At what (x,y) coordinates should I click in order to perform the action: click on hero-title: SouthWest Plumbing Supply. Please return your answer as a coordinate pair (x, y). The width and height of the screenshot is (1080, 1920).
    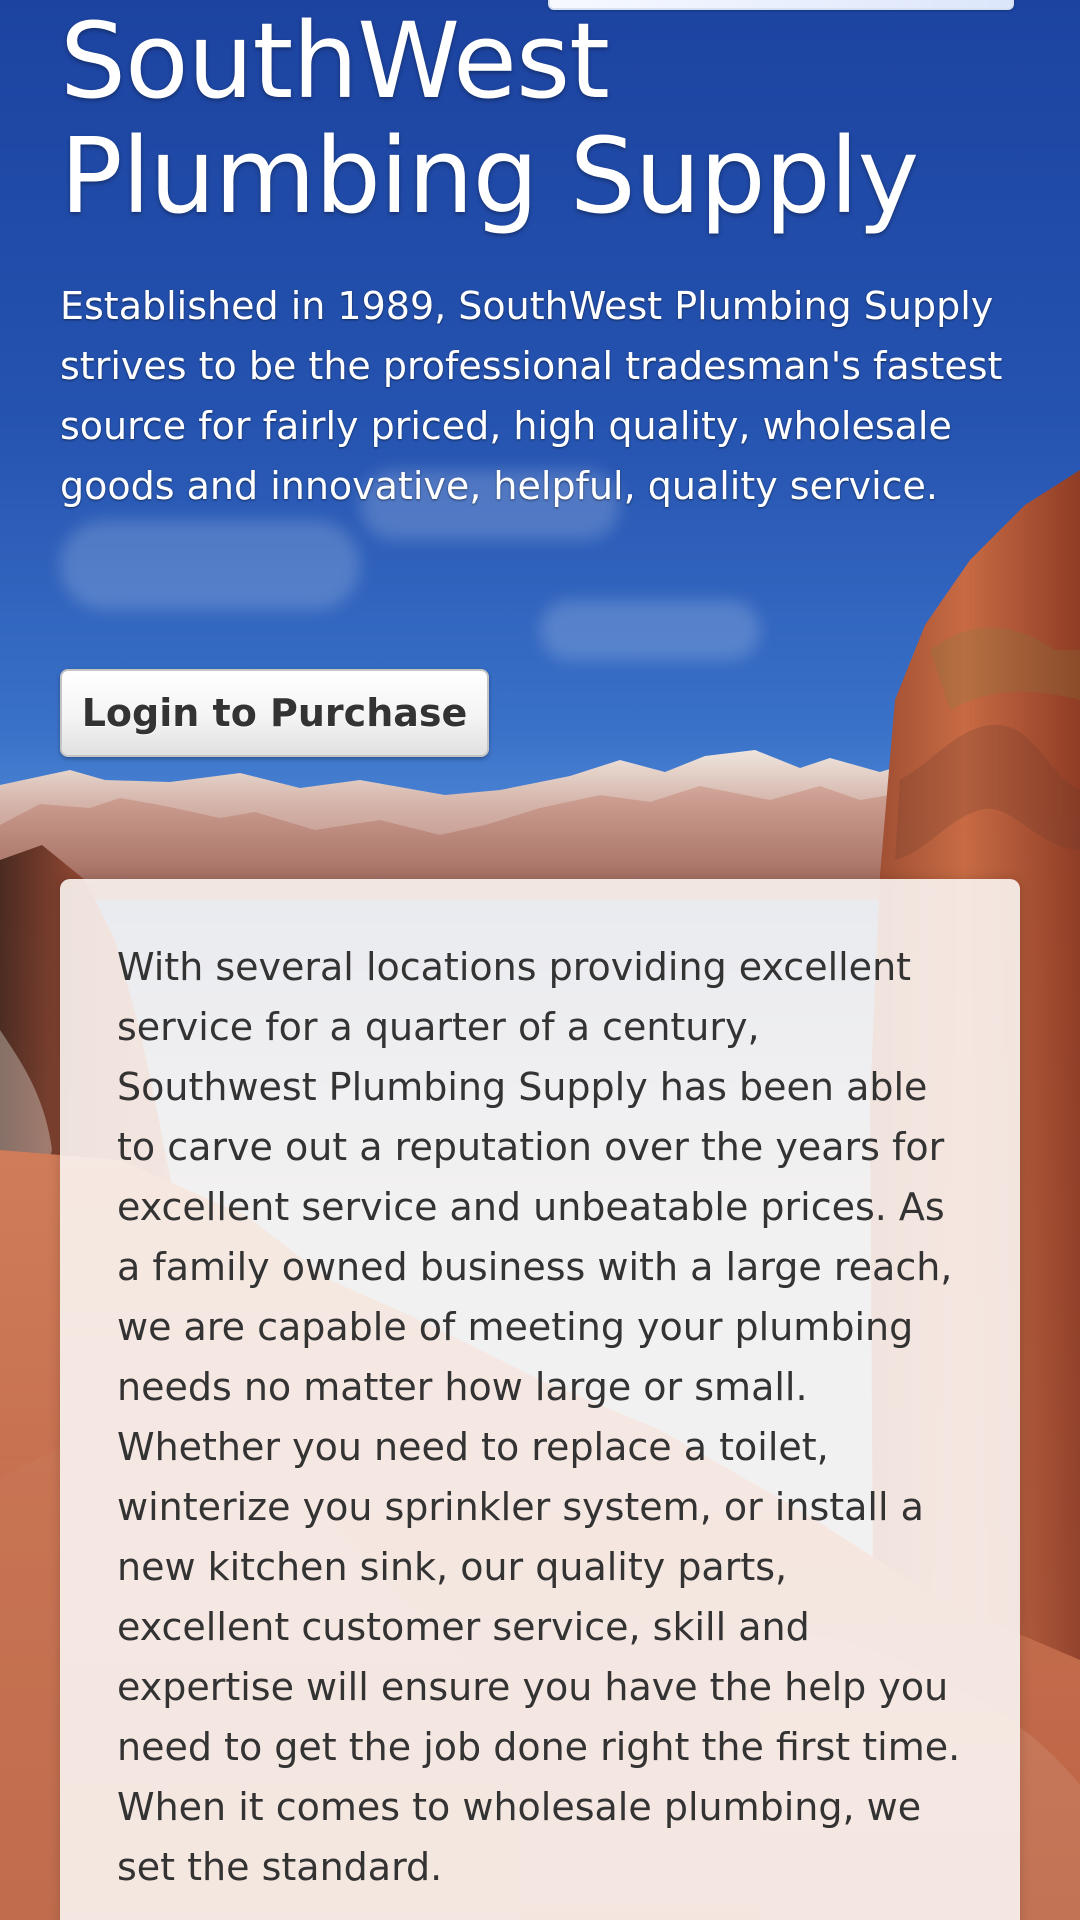
    Looking at the image, I should click on (540, 119).